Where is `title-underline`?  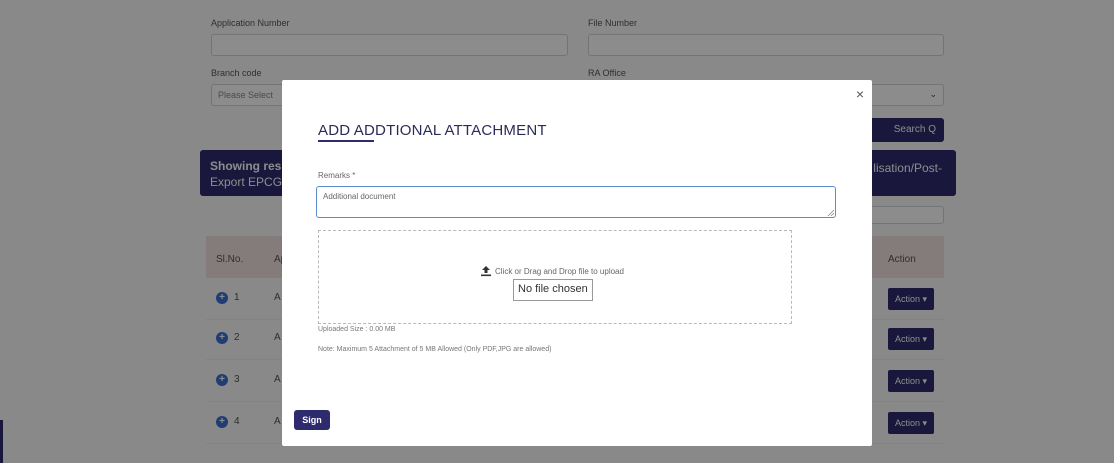 title-underline is located at coordinates (346, 141).